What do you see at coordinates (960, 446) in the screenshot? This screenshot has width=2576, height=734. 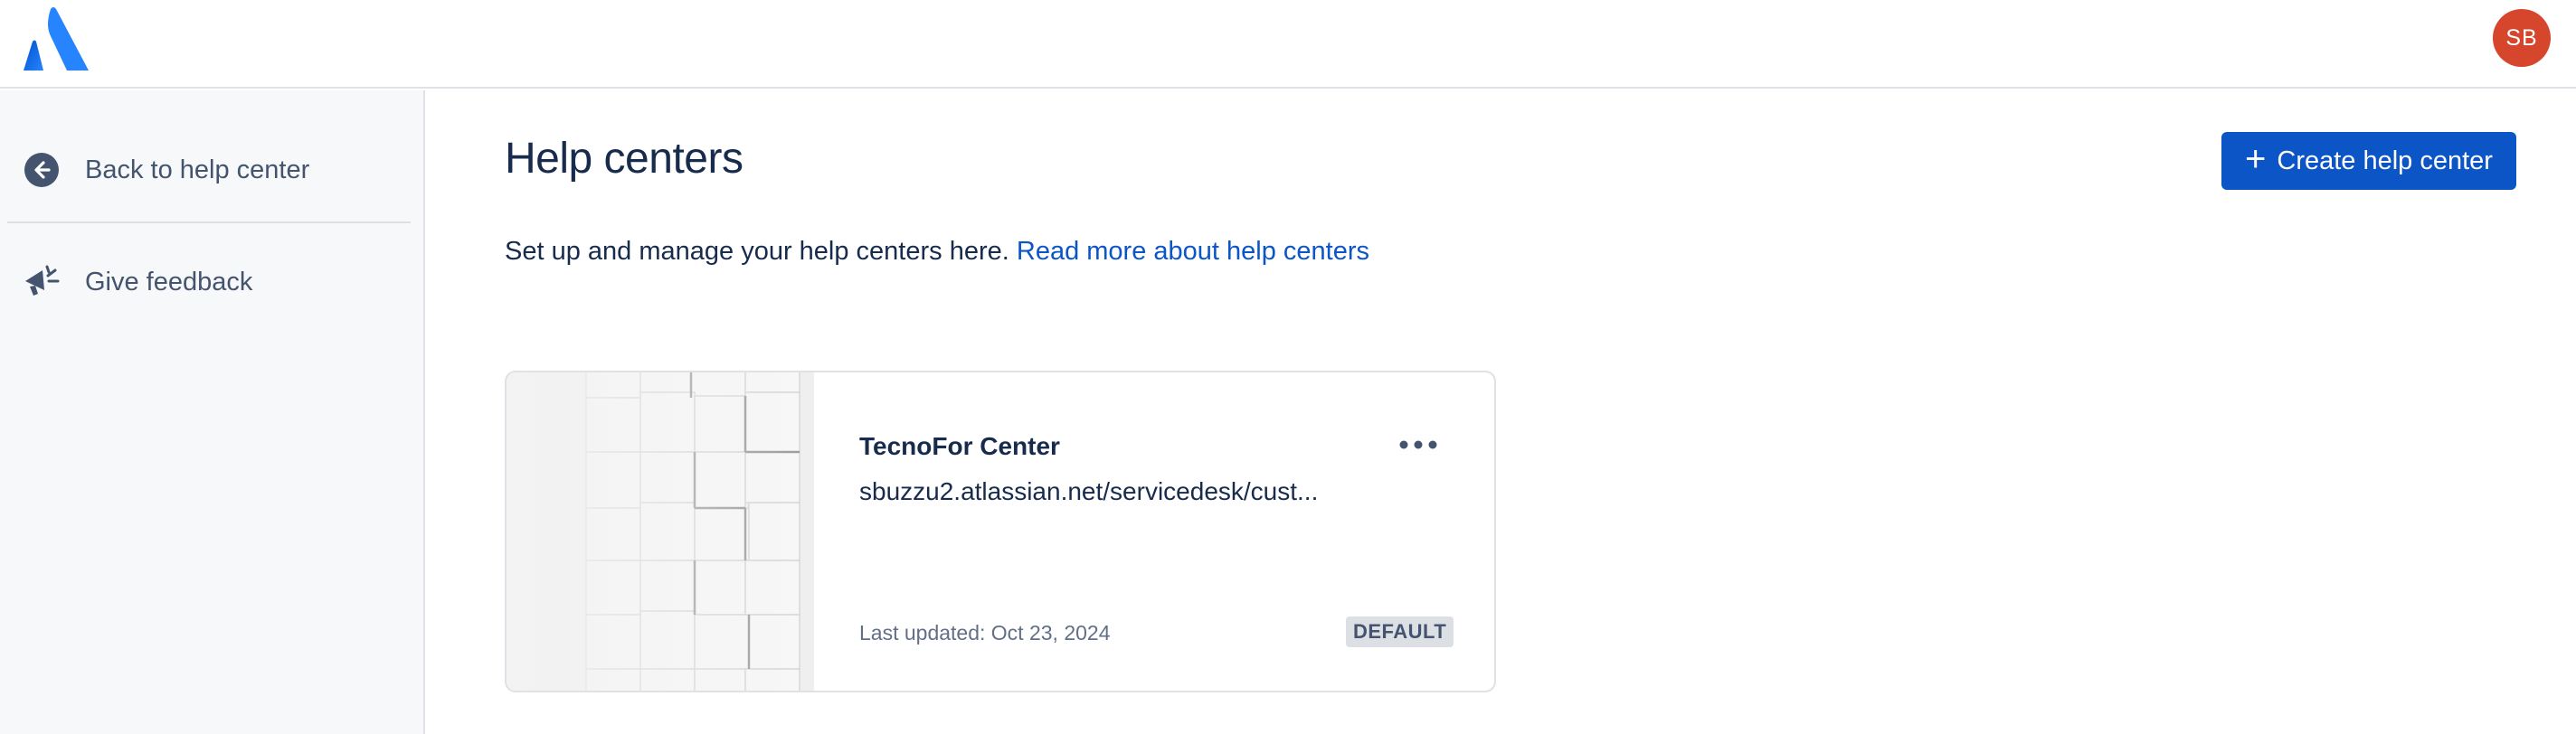 I see `help-center-name: TecnoFor Center` at bounding box center [960, 446].